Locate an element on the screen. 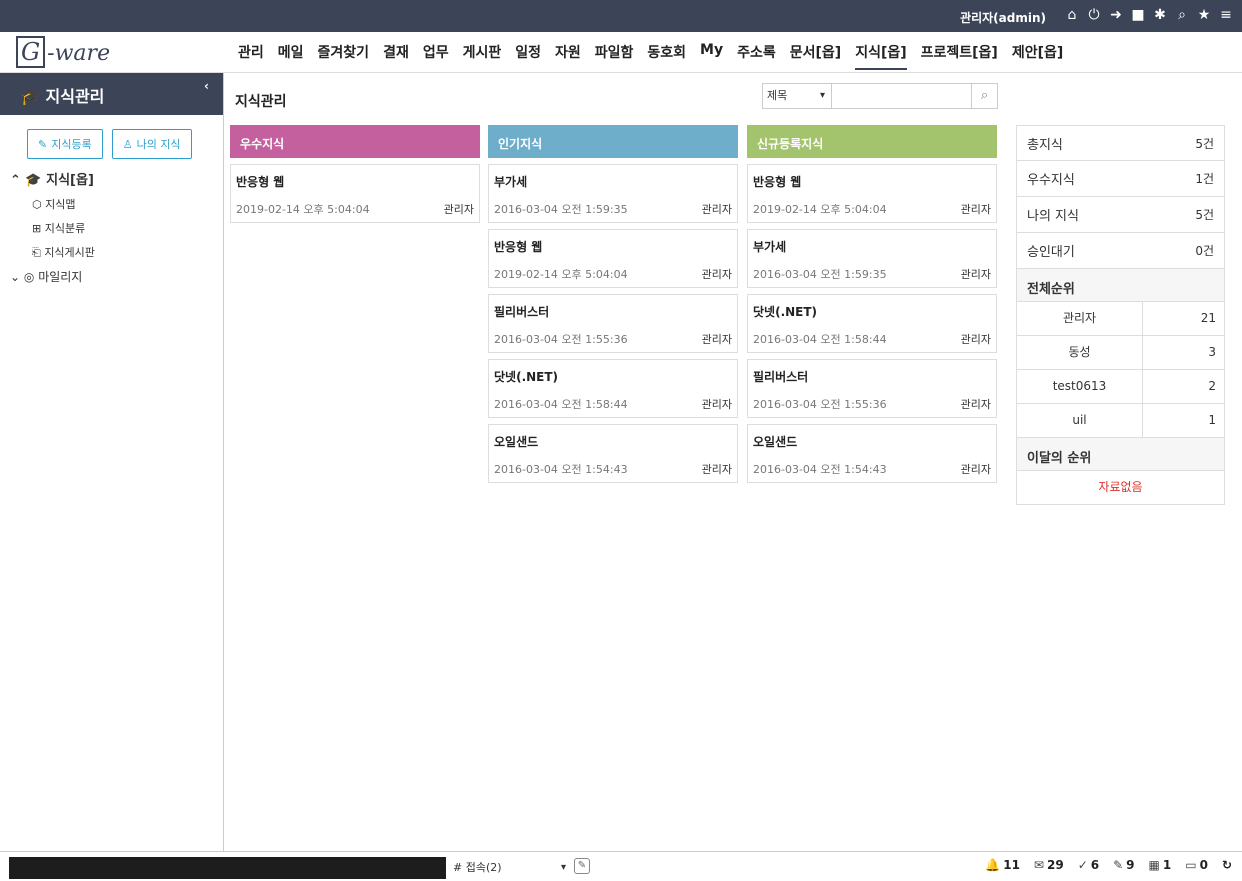  menu-item: 주소록 is located at coordinates (756, 56).